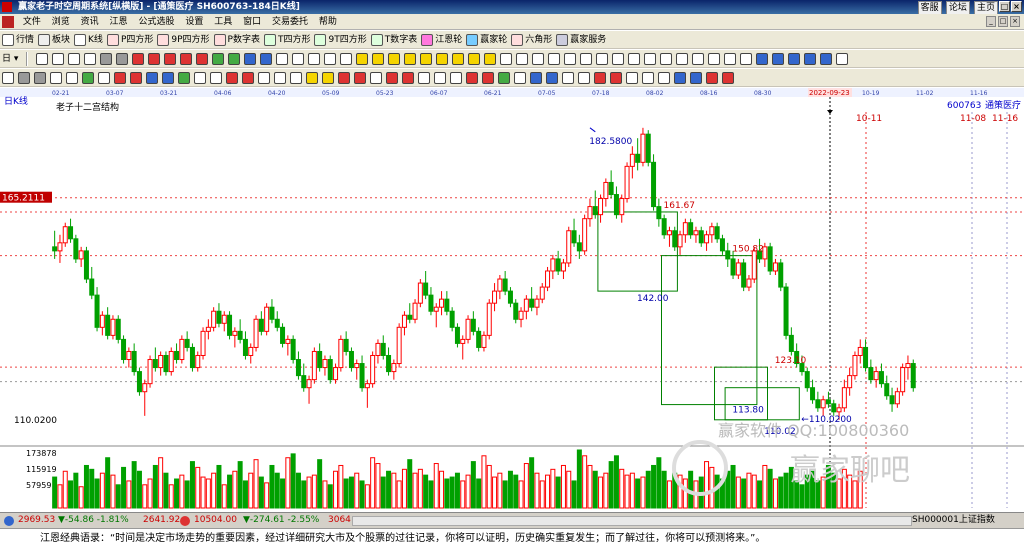 This screenshot has width=1024, height=548. What do you see at coordinates (581, 40) in the screenshot?
I see `toolbar-button-service: 赢家服务` at bounding box center [581, 40].